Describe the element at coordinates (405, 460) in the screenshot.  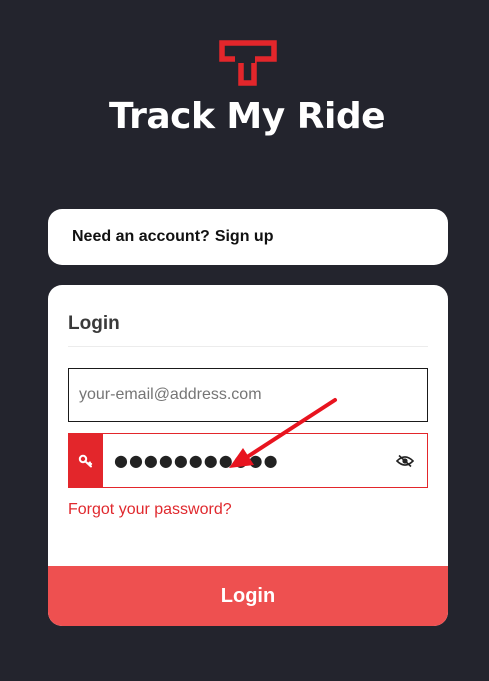
I see `eye-slash-icon` at that location.